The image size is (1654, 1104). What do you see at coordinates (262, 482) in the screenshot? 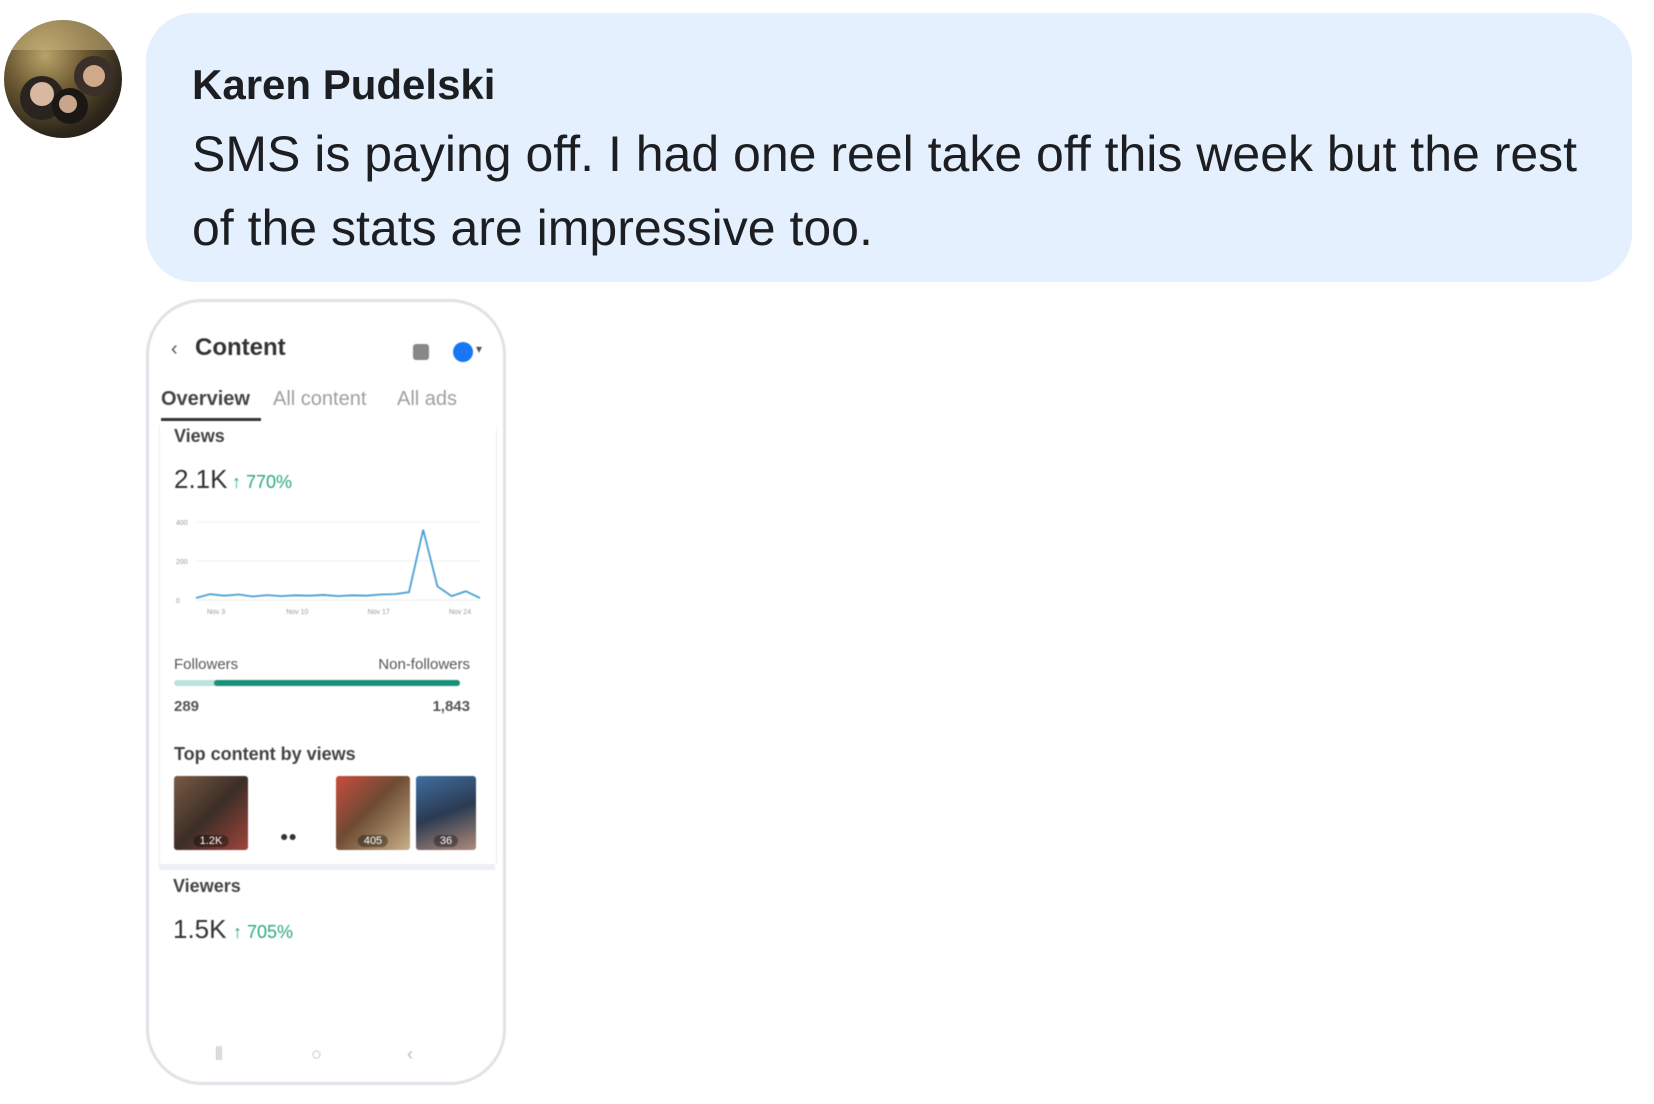
I see `views-change: ↑ 770%` at bounding box center [262, 482].